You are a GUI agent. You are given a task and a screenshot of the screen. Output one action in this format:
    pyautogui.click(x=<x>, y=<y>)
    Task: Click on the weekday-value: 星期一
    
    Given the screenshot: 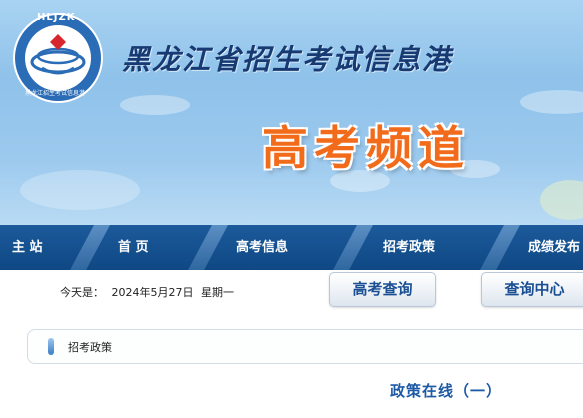 What is the action you would take?
    pyautogui.click(x=217, y=292)
    